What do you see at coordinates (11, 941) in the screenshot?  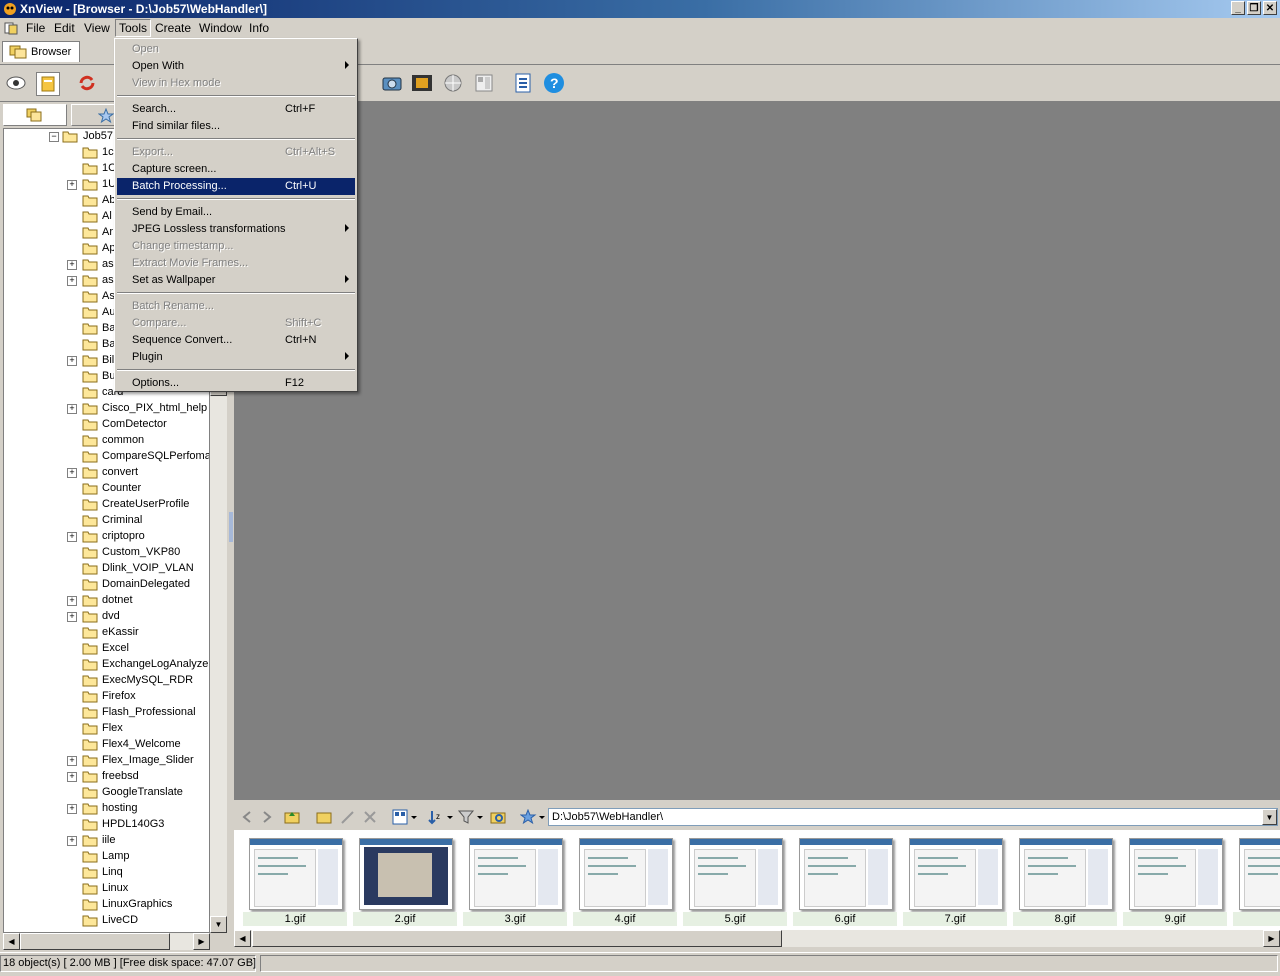 I see `scroll-left-icon: ◀` at bounding box center [11, 941].